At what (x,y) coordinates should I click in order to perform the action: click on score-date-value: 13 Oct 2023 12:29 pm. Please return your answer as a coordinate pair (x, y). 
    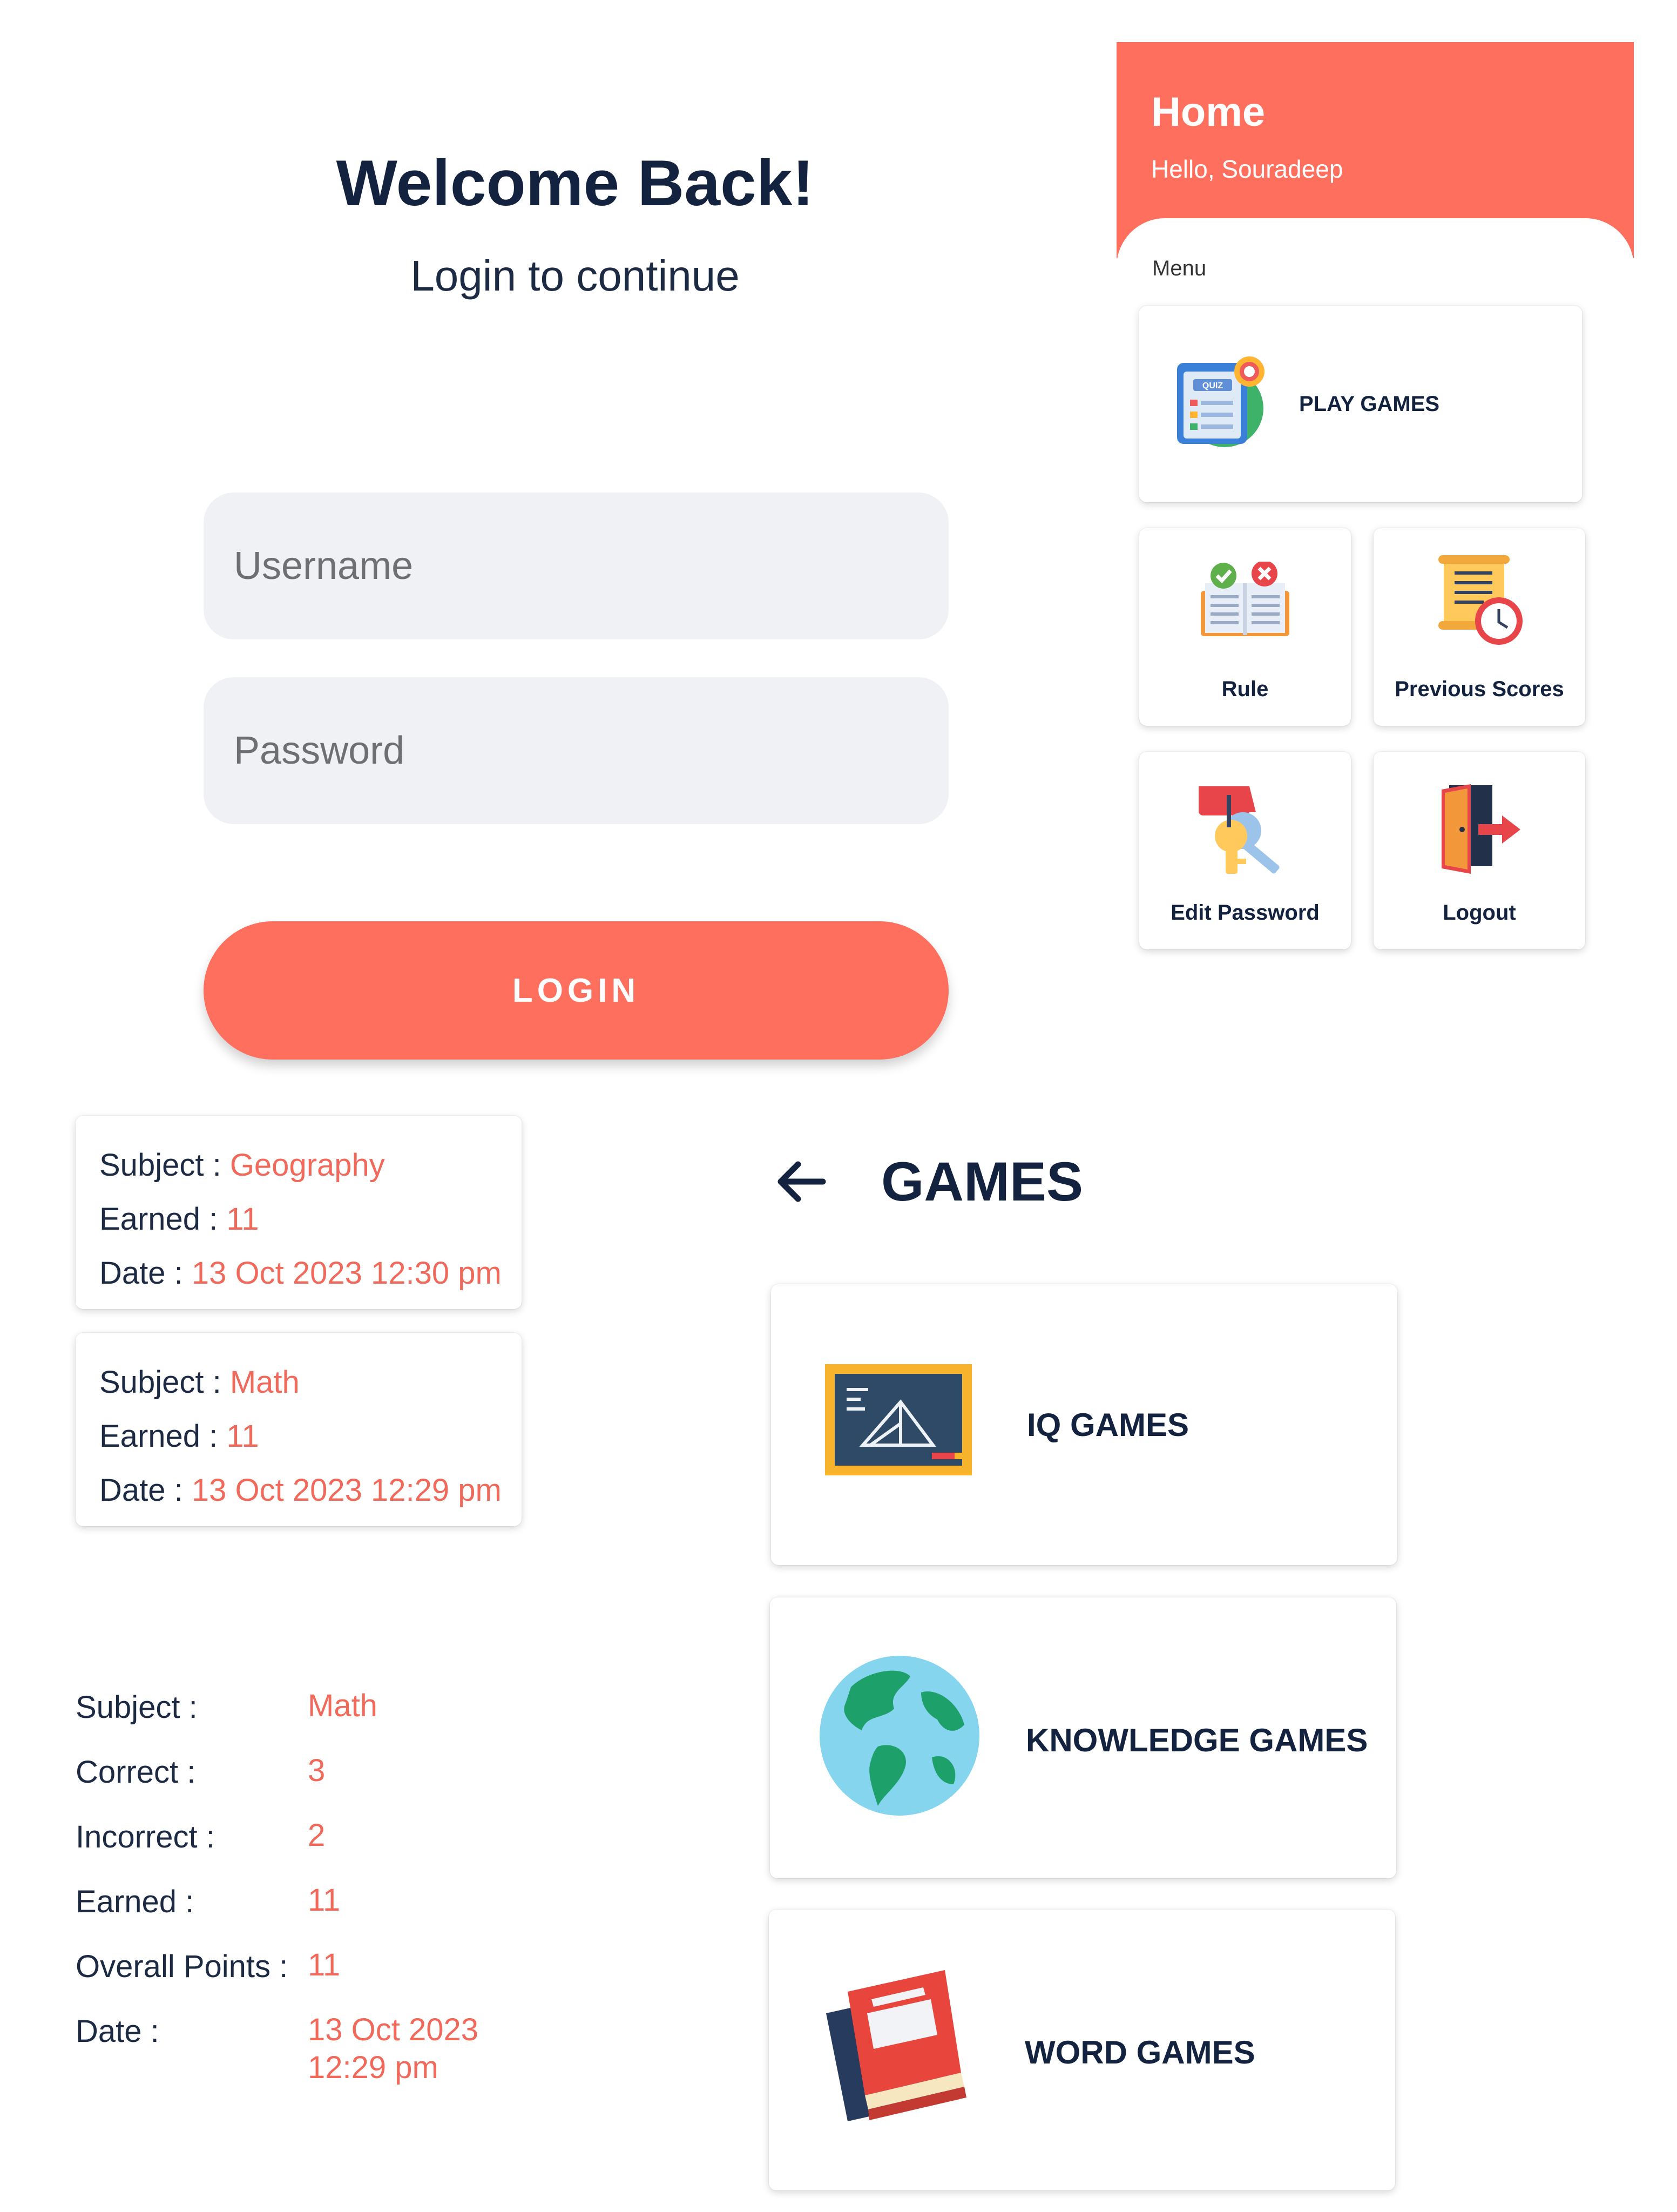
    Looking at the image, I should click on (346, 1490).